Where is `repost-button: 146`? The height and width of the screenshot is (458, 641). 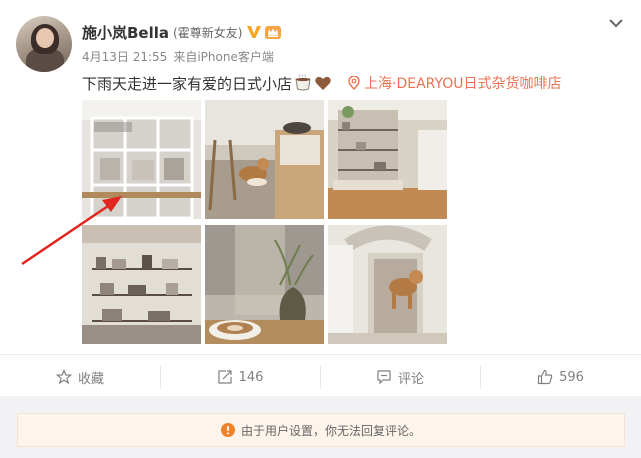
repost-button: 146 is located at coordinates (240, 377).